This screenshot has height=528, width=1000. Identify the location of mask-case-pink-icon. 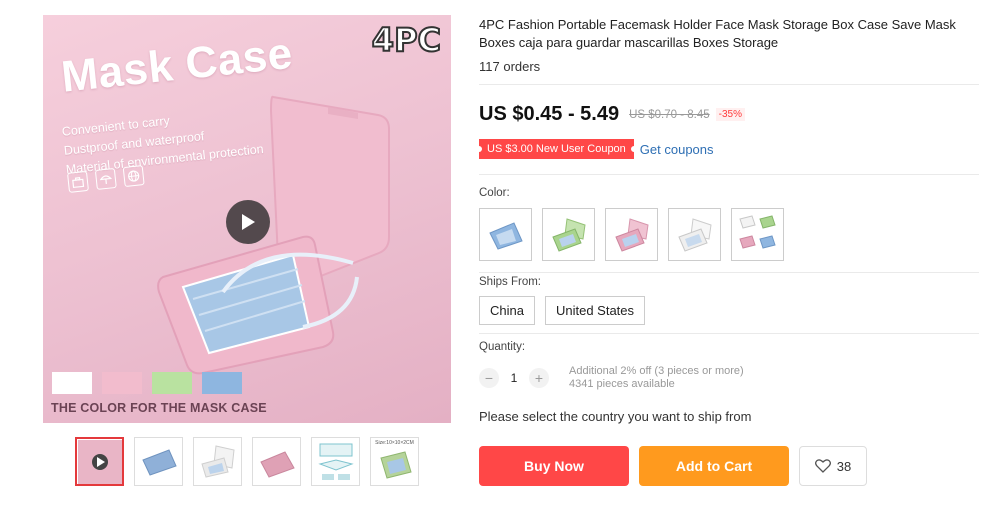
(277, 464).